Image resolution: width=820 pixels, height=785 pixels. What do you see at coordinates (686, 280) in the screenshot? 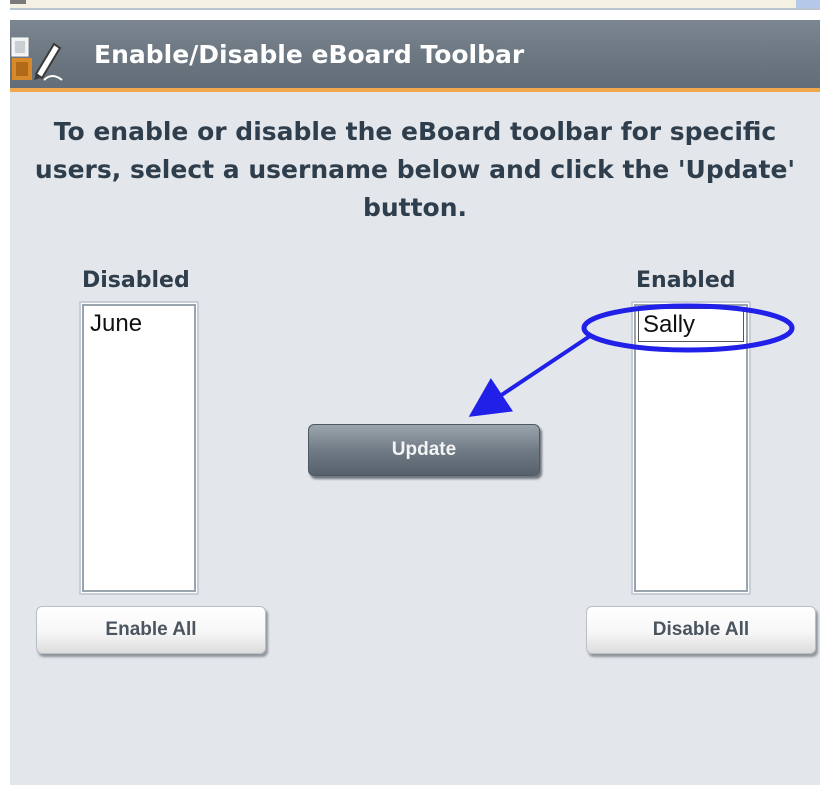
I see `enabled-list-label: Enabled` at bounding box center [686, 280].